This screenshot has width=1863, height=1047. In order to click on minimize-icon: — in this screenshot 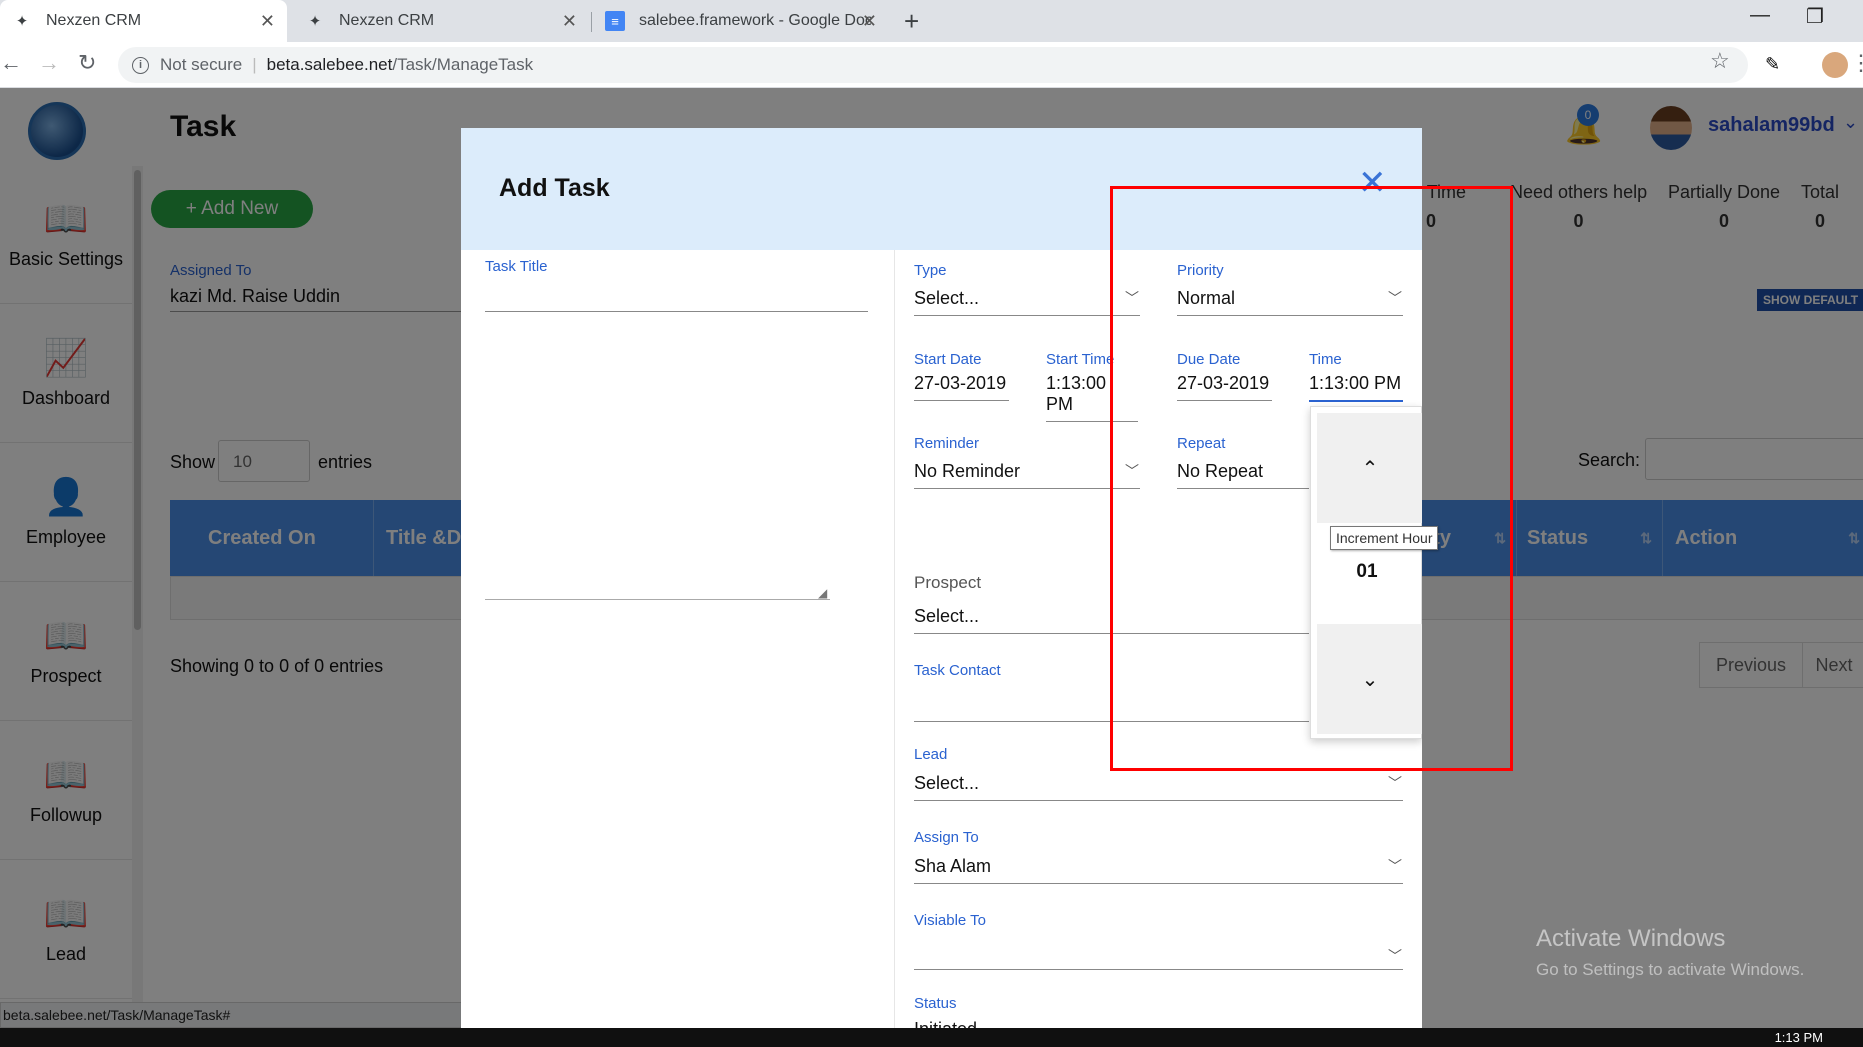, I will do `click(1760, 15)`.